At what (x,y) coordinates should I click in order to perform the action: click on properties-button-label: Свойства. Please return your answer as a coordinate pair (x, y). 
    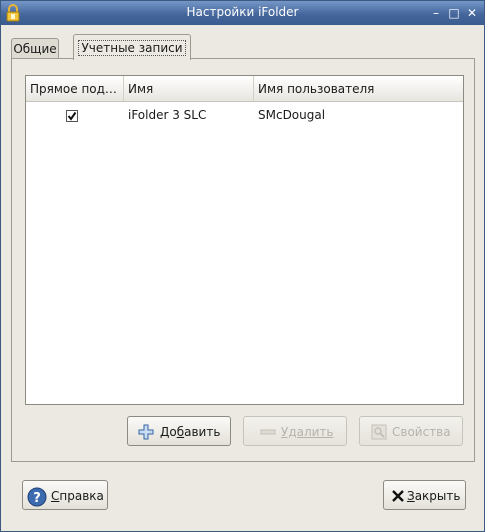
    Looking at the image, I should click on (421, 432).